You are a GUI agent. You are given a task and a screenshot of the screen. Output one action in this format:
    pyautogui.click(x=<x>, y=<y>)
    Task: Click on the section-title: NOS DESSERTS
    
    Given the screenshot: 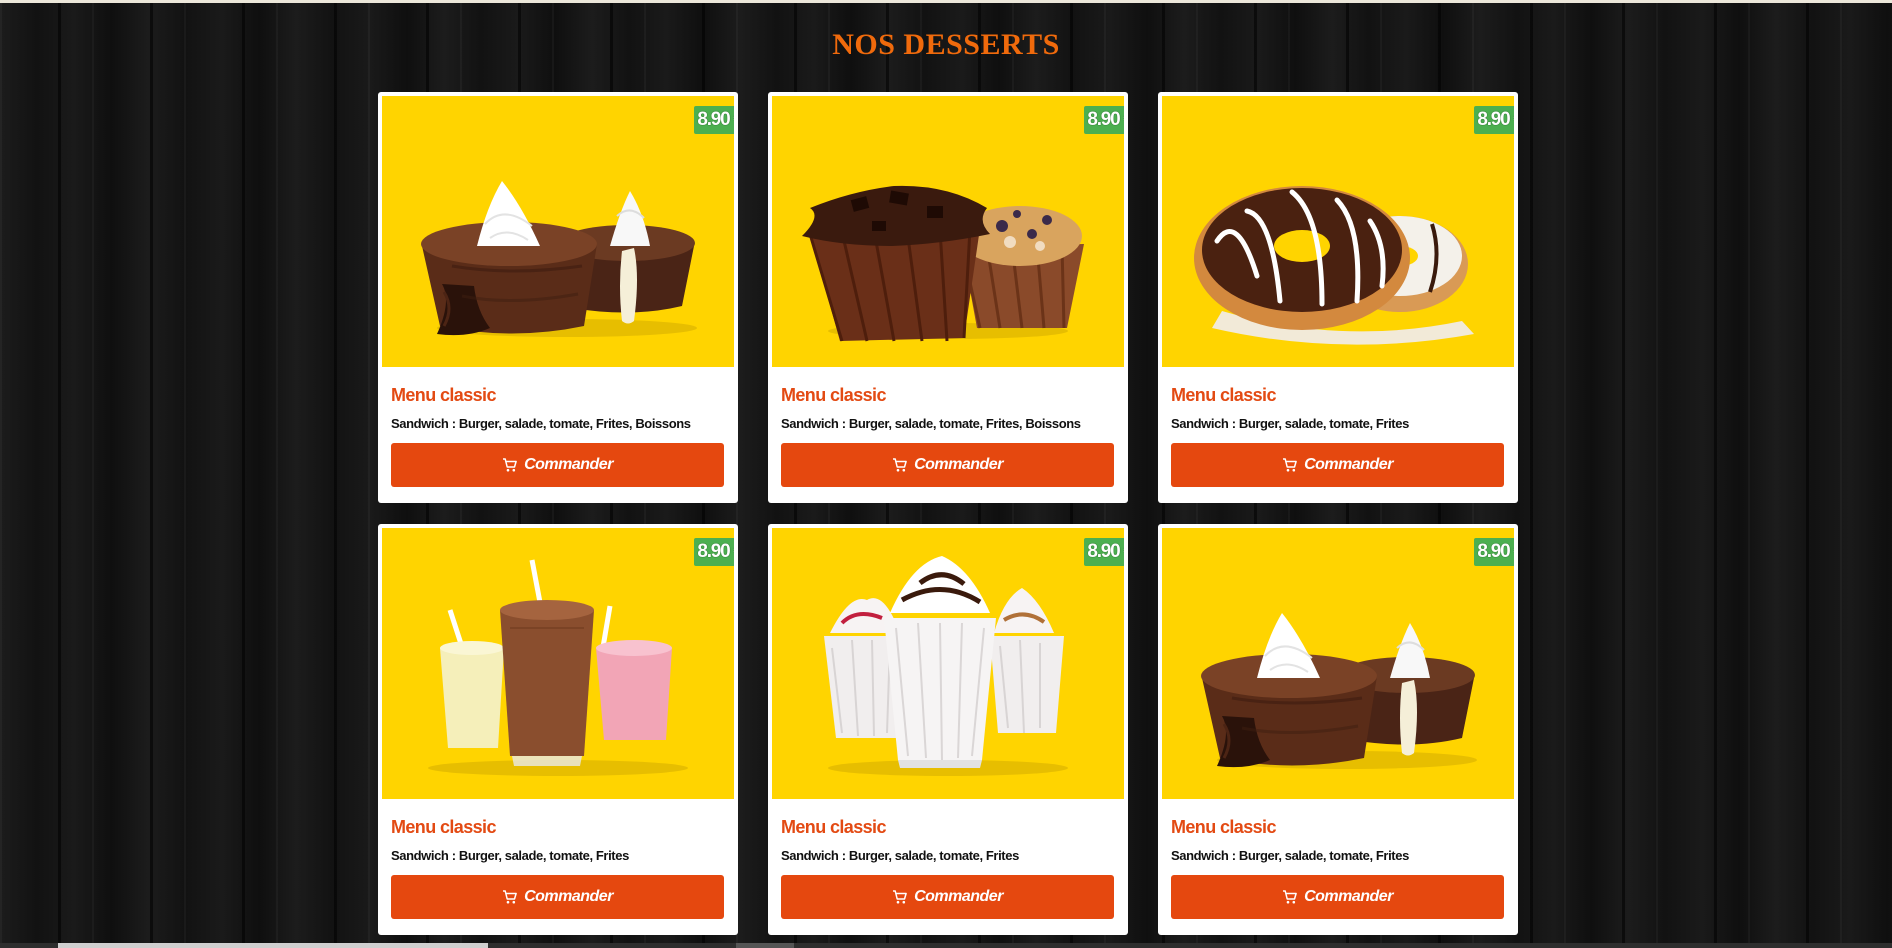 What is the action you would take?
    pyautogui.click(x=946, y=44)
    